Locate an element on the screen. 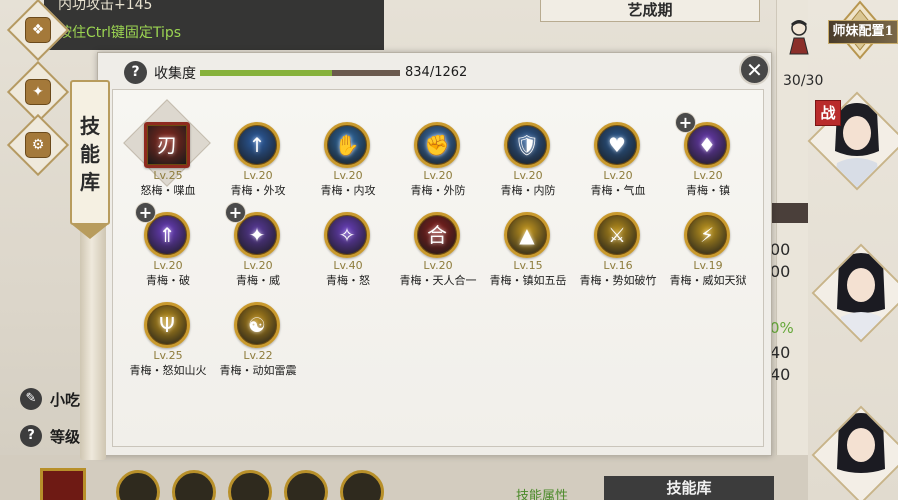 The width and height of the screenshot is (898, 500). skill-item: ▲ Lv.15 青梅・镇如五岳 is located at coordinates (526, 252).